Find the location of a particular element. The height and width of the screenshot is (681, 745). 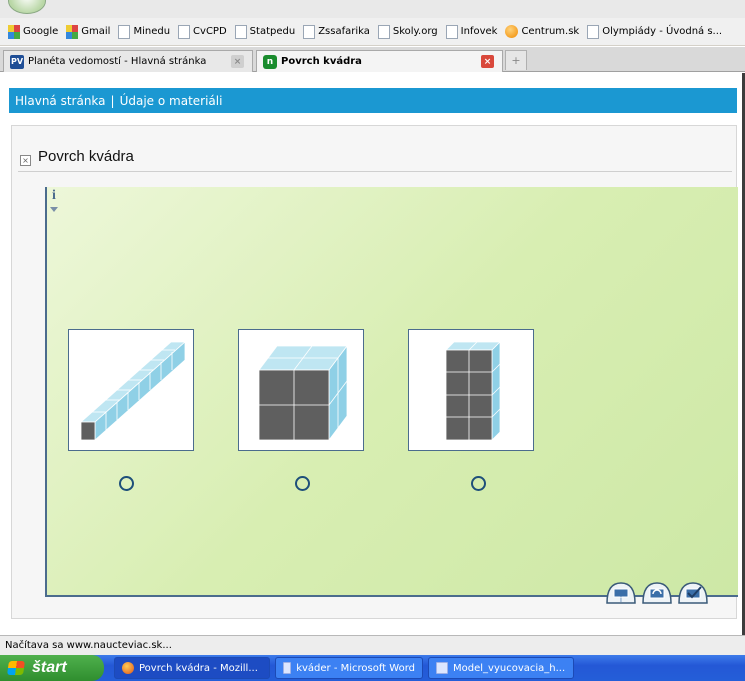

widget-title: Povrch kvádra is located at coordinates (86, 156).